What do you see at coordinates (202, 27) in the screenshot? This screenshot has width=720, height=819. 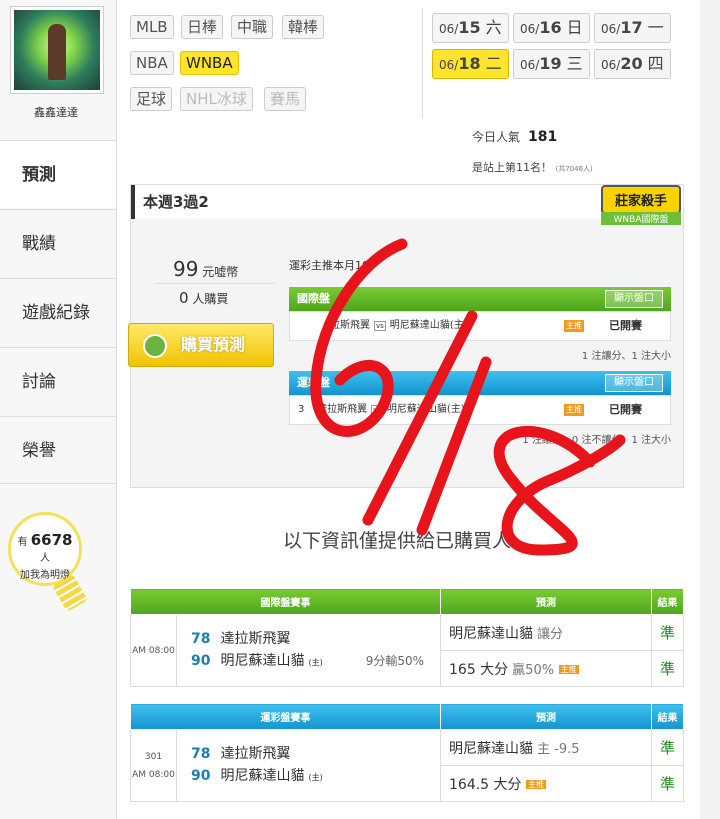 I see `sport-tab-npb: 日棒` at bounding box center [202, 27].